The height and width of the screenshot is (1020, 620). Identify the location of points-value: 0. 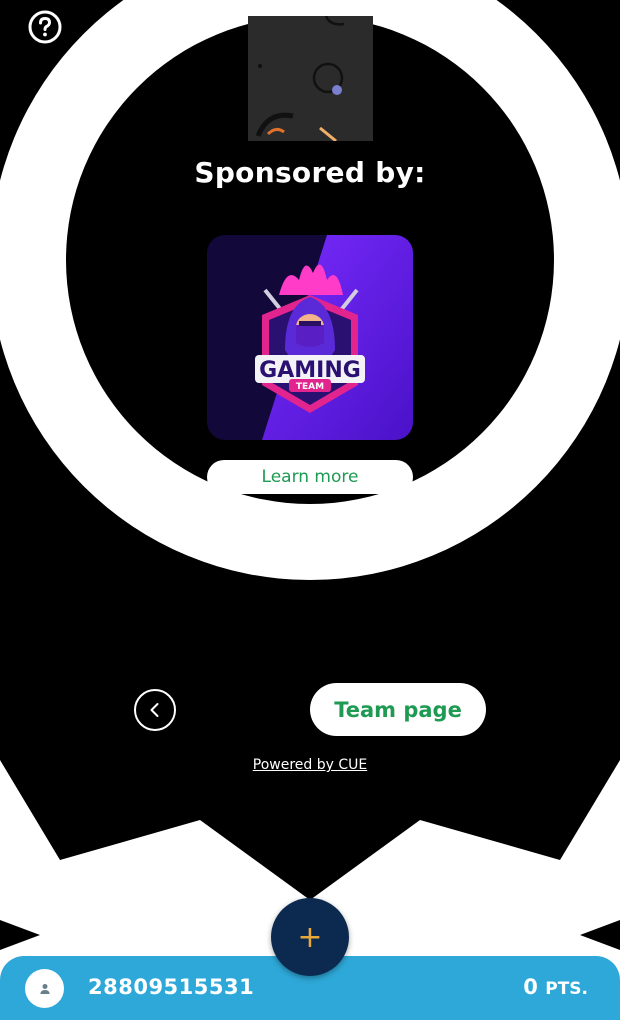
(530, 987).